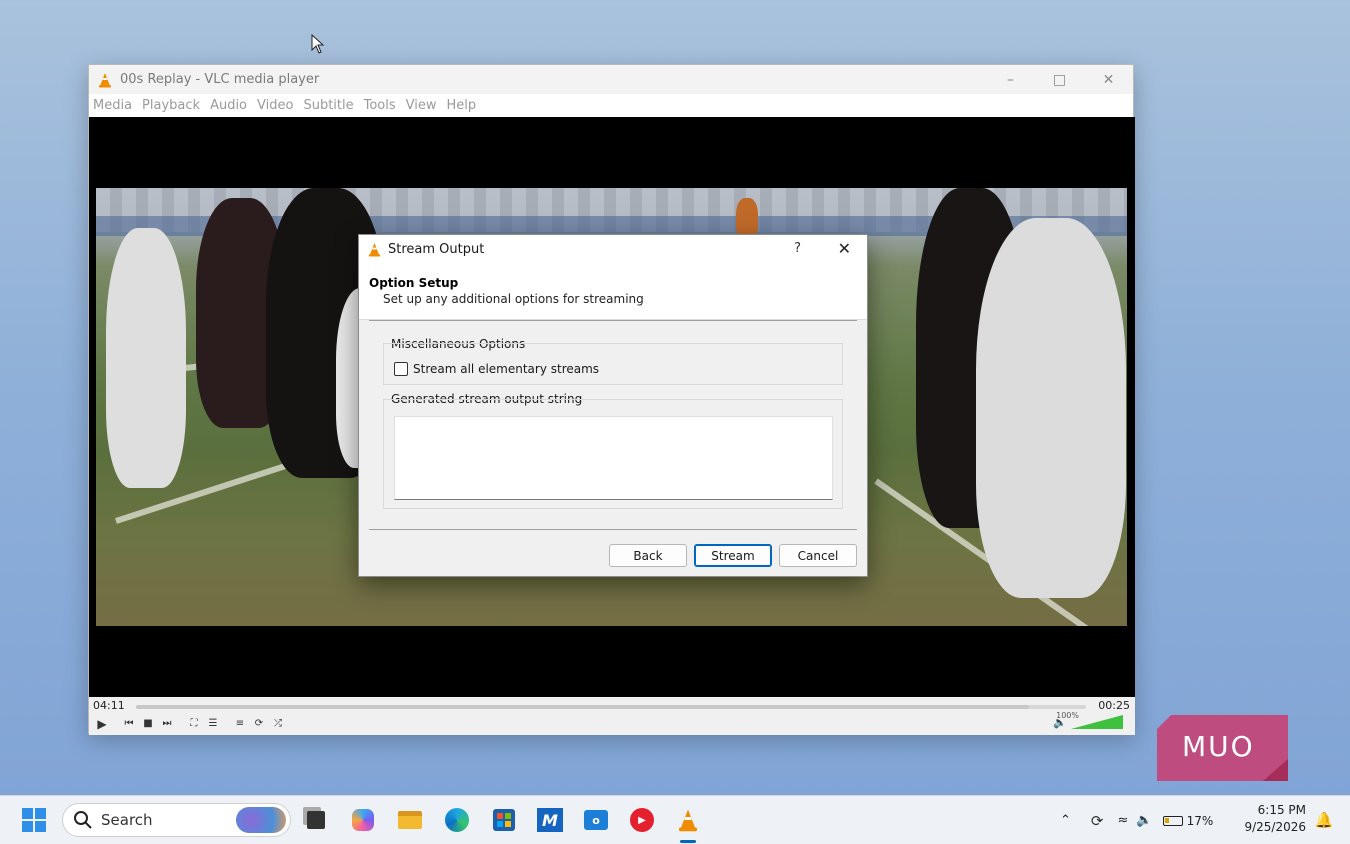  What do you see at coordinates (102, 723) in the screenshot?
I see `play-button: ▶` at bounding box center [102, 723].